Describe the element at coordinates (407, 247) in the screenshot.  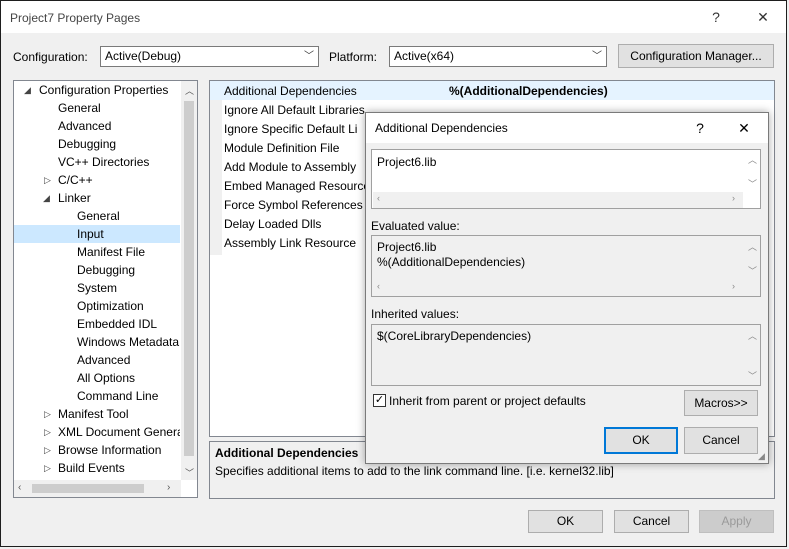
I see `evaluated-line-1: Project6.lib` at that location.